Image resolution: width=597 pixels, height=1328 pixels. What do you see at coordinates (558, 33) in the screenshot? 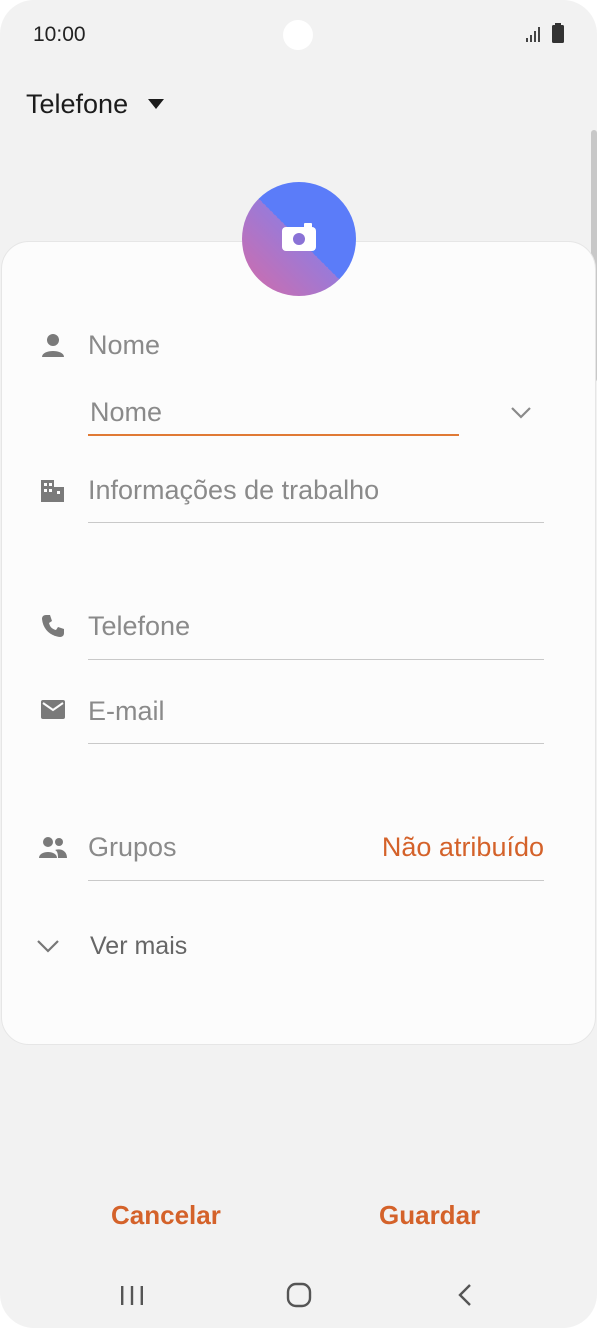
I see `battery-icon` at bounding box center [558, 33].